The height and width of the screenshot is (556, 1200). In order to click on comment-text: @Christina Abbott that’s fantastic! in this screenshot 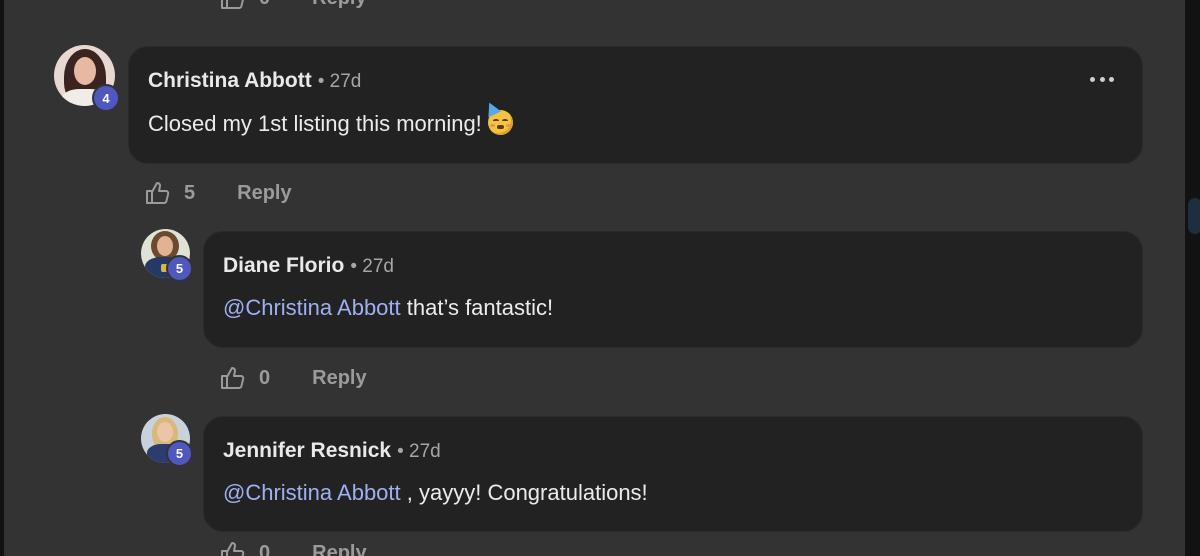, I will do `click(388, 307)`.